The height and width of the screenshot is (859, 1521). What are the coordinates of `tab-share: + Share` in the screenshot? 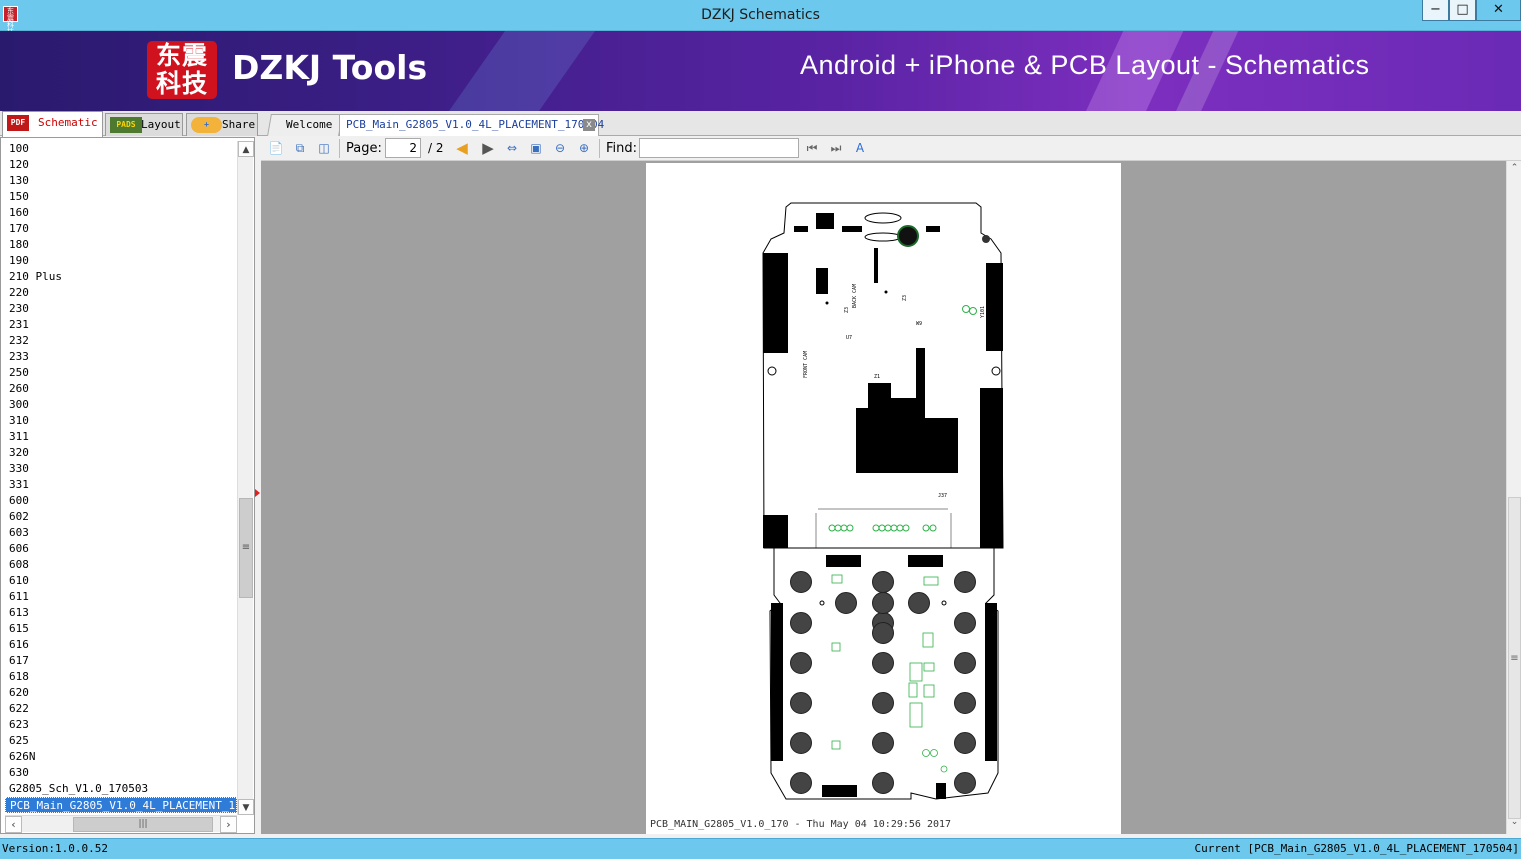 It's located at (222, 124).